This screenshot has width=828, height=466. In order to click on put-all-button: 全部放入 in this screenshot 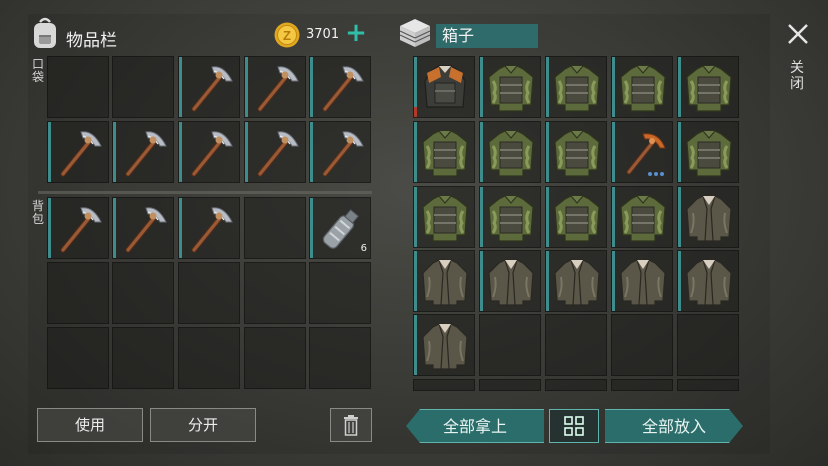, I will do `click(674, 426)`.